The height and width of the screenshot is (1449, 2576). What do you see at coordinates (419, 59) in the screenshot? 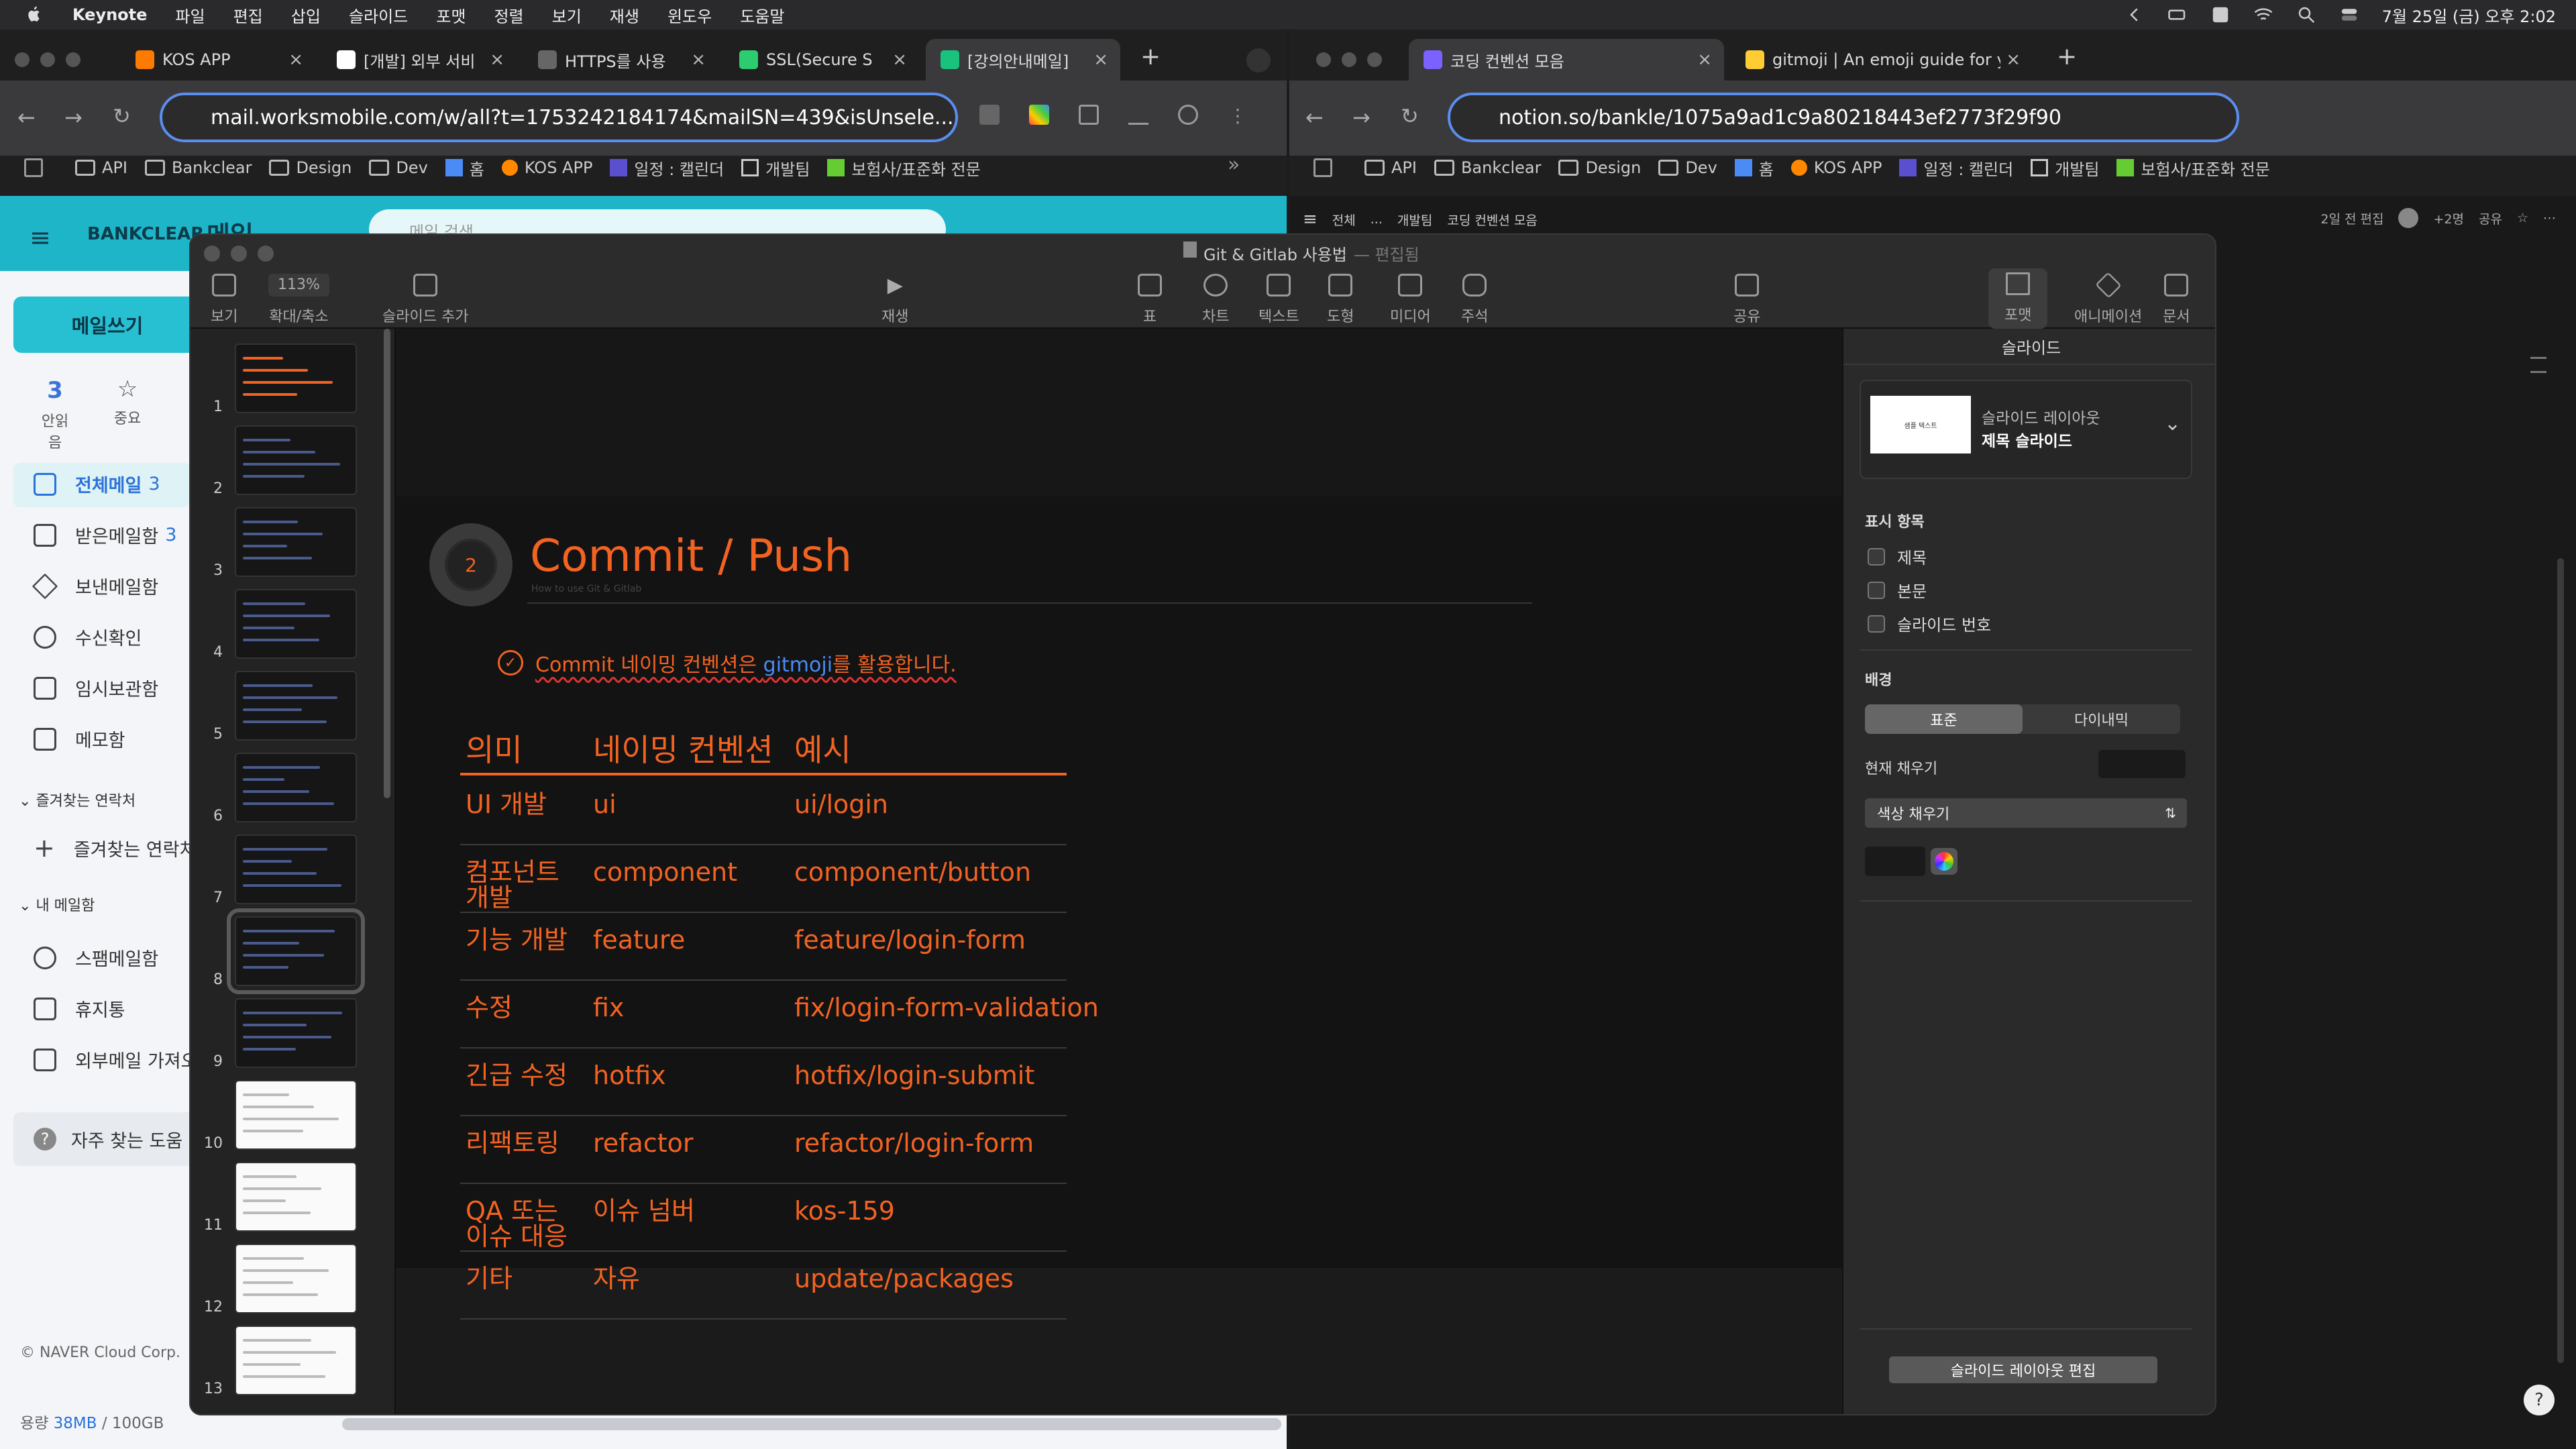
I see `tab-external-service: [개발] 외부 서비 ×` at bounding box center [419, 59].